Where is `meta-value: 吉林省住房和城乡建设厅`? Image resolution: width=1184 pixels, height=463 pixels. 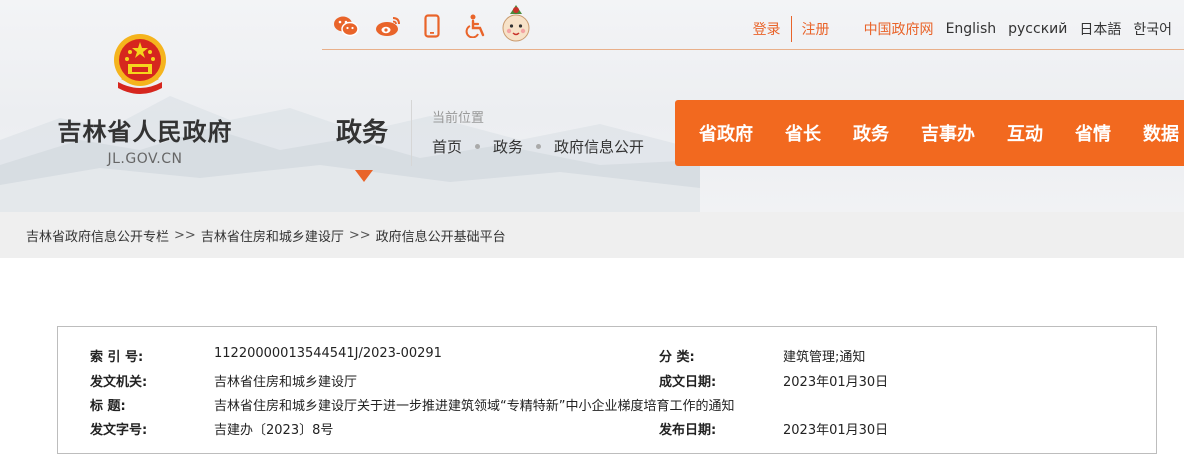
meta-value: 吉林省住房和城乡建设厅 is located at coordinates (286, 382).